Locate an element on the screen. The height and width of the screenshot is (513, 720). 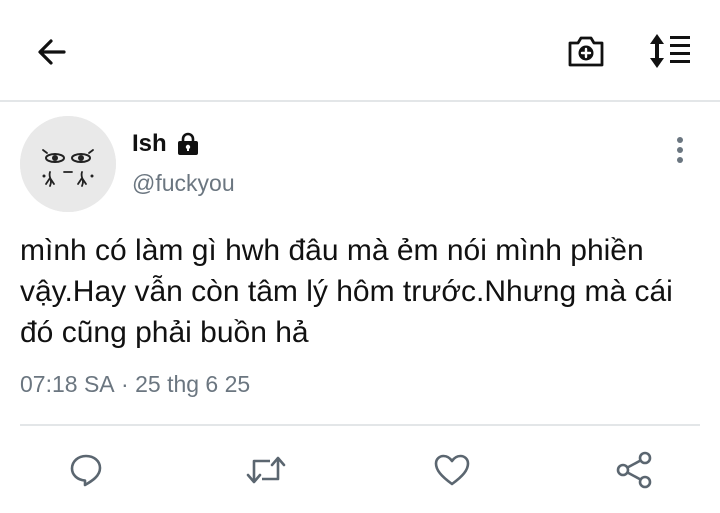
back-button is located at coordinates (52, 52).